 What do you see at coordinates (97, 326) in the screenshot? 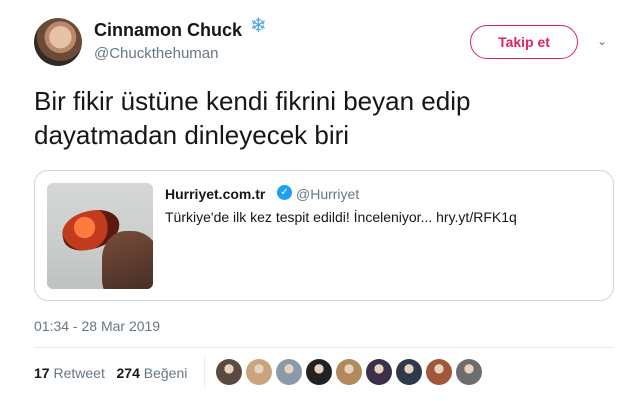
I see `tweet-timestamp: 01:34 - 28 Mar 2019` at bounding box center [97, 326].